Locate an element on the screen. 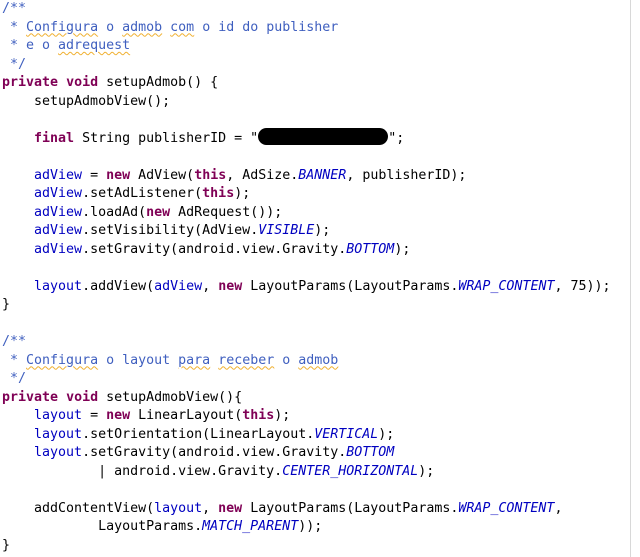 This screenshot has height=557, width=640. code-line: adView.setAdListener(this); is located at coordinates (126, 194).